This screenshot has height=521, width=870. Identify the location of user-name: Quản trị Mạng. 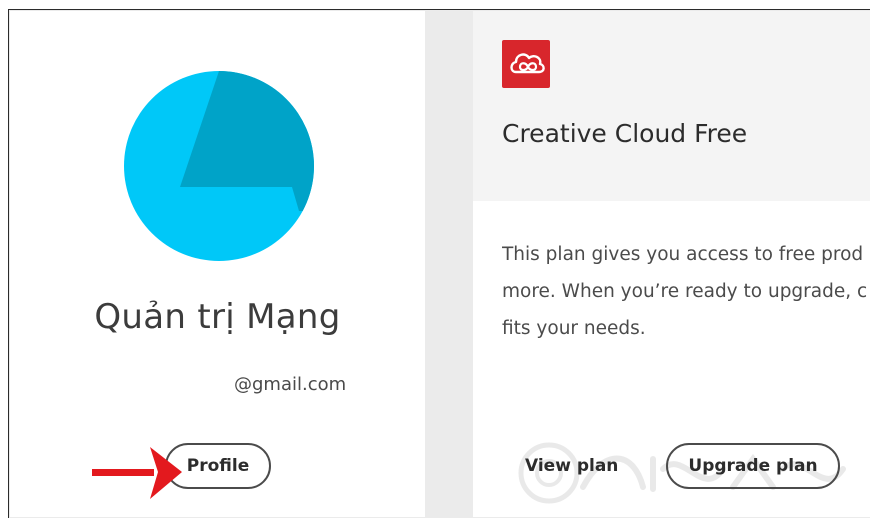
(217, 317).